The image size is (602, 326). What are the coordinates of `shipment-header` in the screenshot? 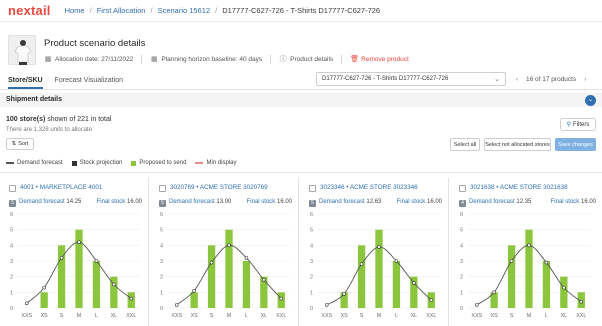 It's located at (301, 100).